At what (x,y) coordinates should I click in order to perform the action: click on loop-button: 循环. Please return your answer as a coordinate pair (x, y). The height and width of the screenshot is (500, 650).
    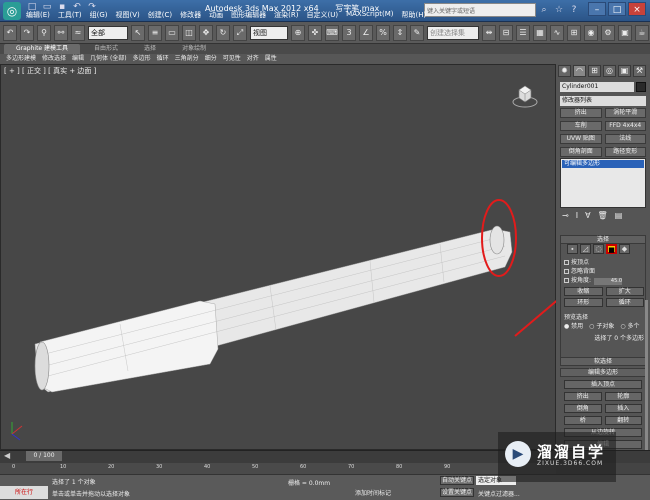
    Looking at the image, I should click on (624, 302).